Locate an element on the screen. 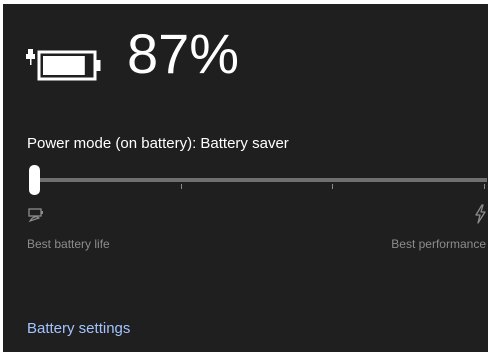  battery-leaf-icon is located at coordinates (35, 215).